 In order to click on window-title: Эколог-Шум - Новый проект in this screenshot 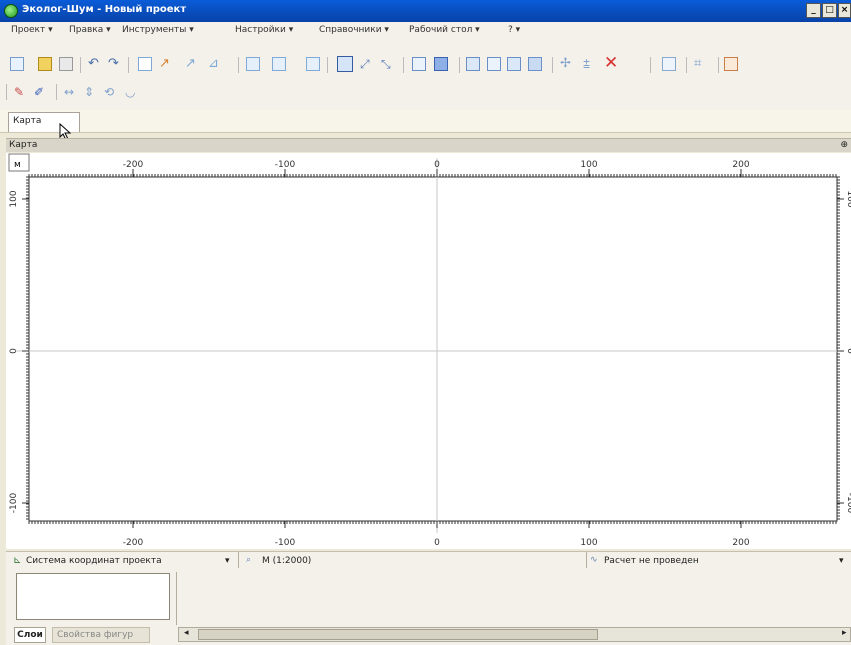, I will do `click(104, 9)`.